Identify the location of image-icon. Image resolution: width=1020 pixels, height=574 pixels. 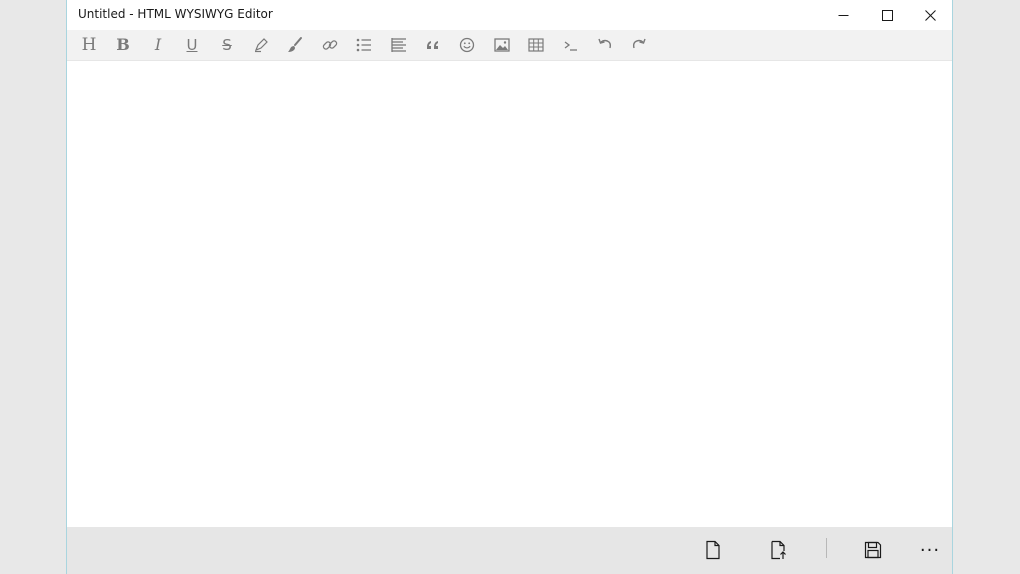
(502, 45).